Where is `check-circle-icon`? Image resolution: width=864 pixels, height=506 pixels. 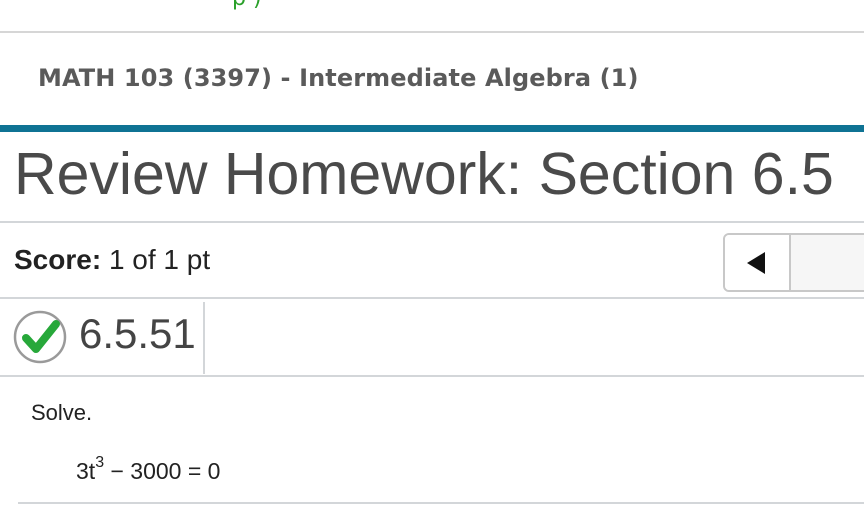
check-circle-icon is located at coordinates (40, 337).